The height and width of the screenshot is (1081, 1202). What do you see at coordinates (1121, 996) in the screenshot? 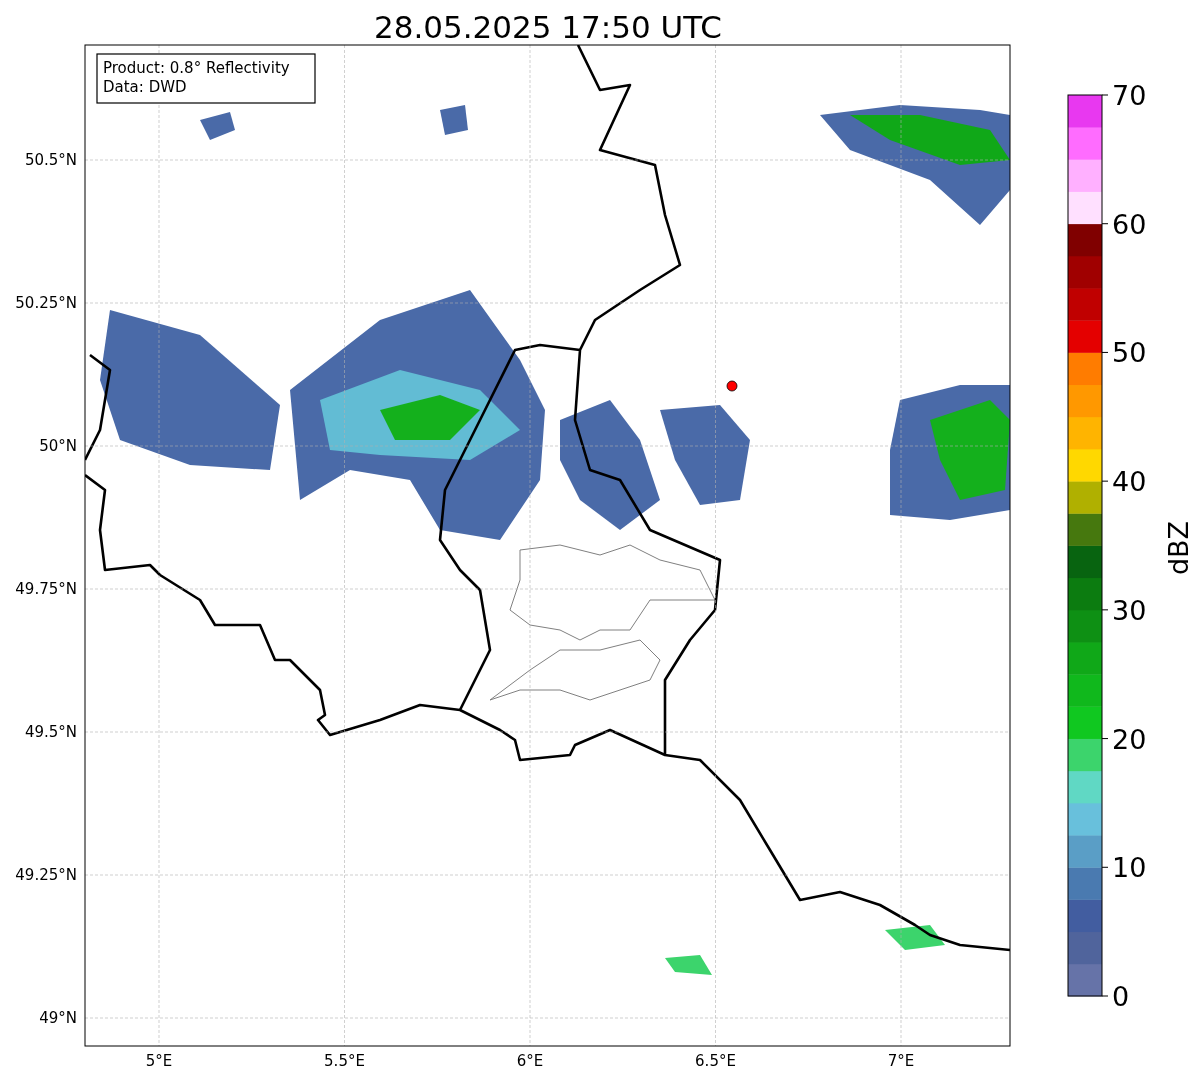
I see `colorbar-tick-label: 0` at bounding box center [1121, 996].